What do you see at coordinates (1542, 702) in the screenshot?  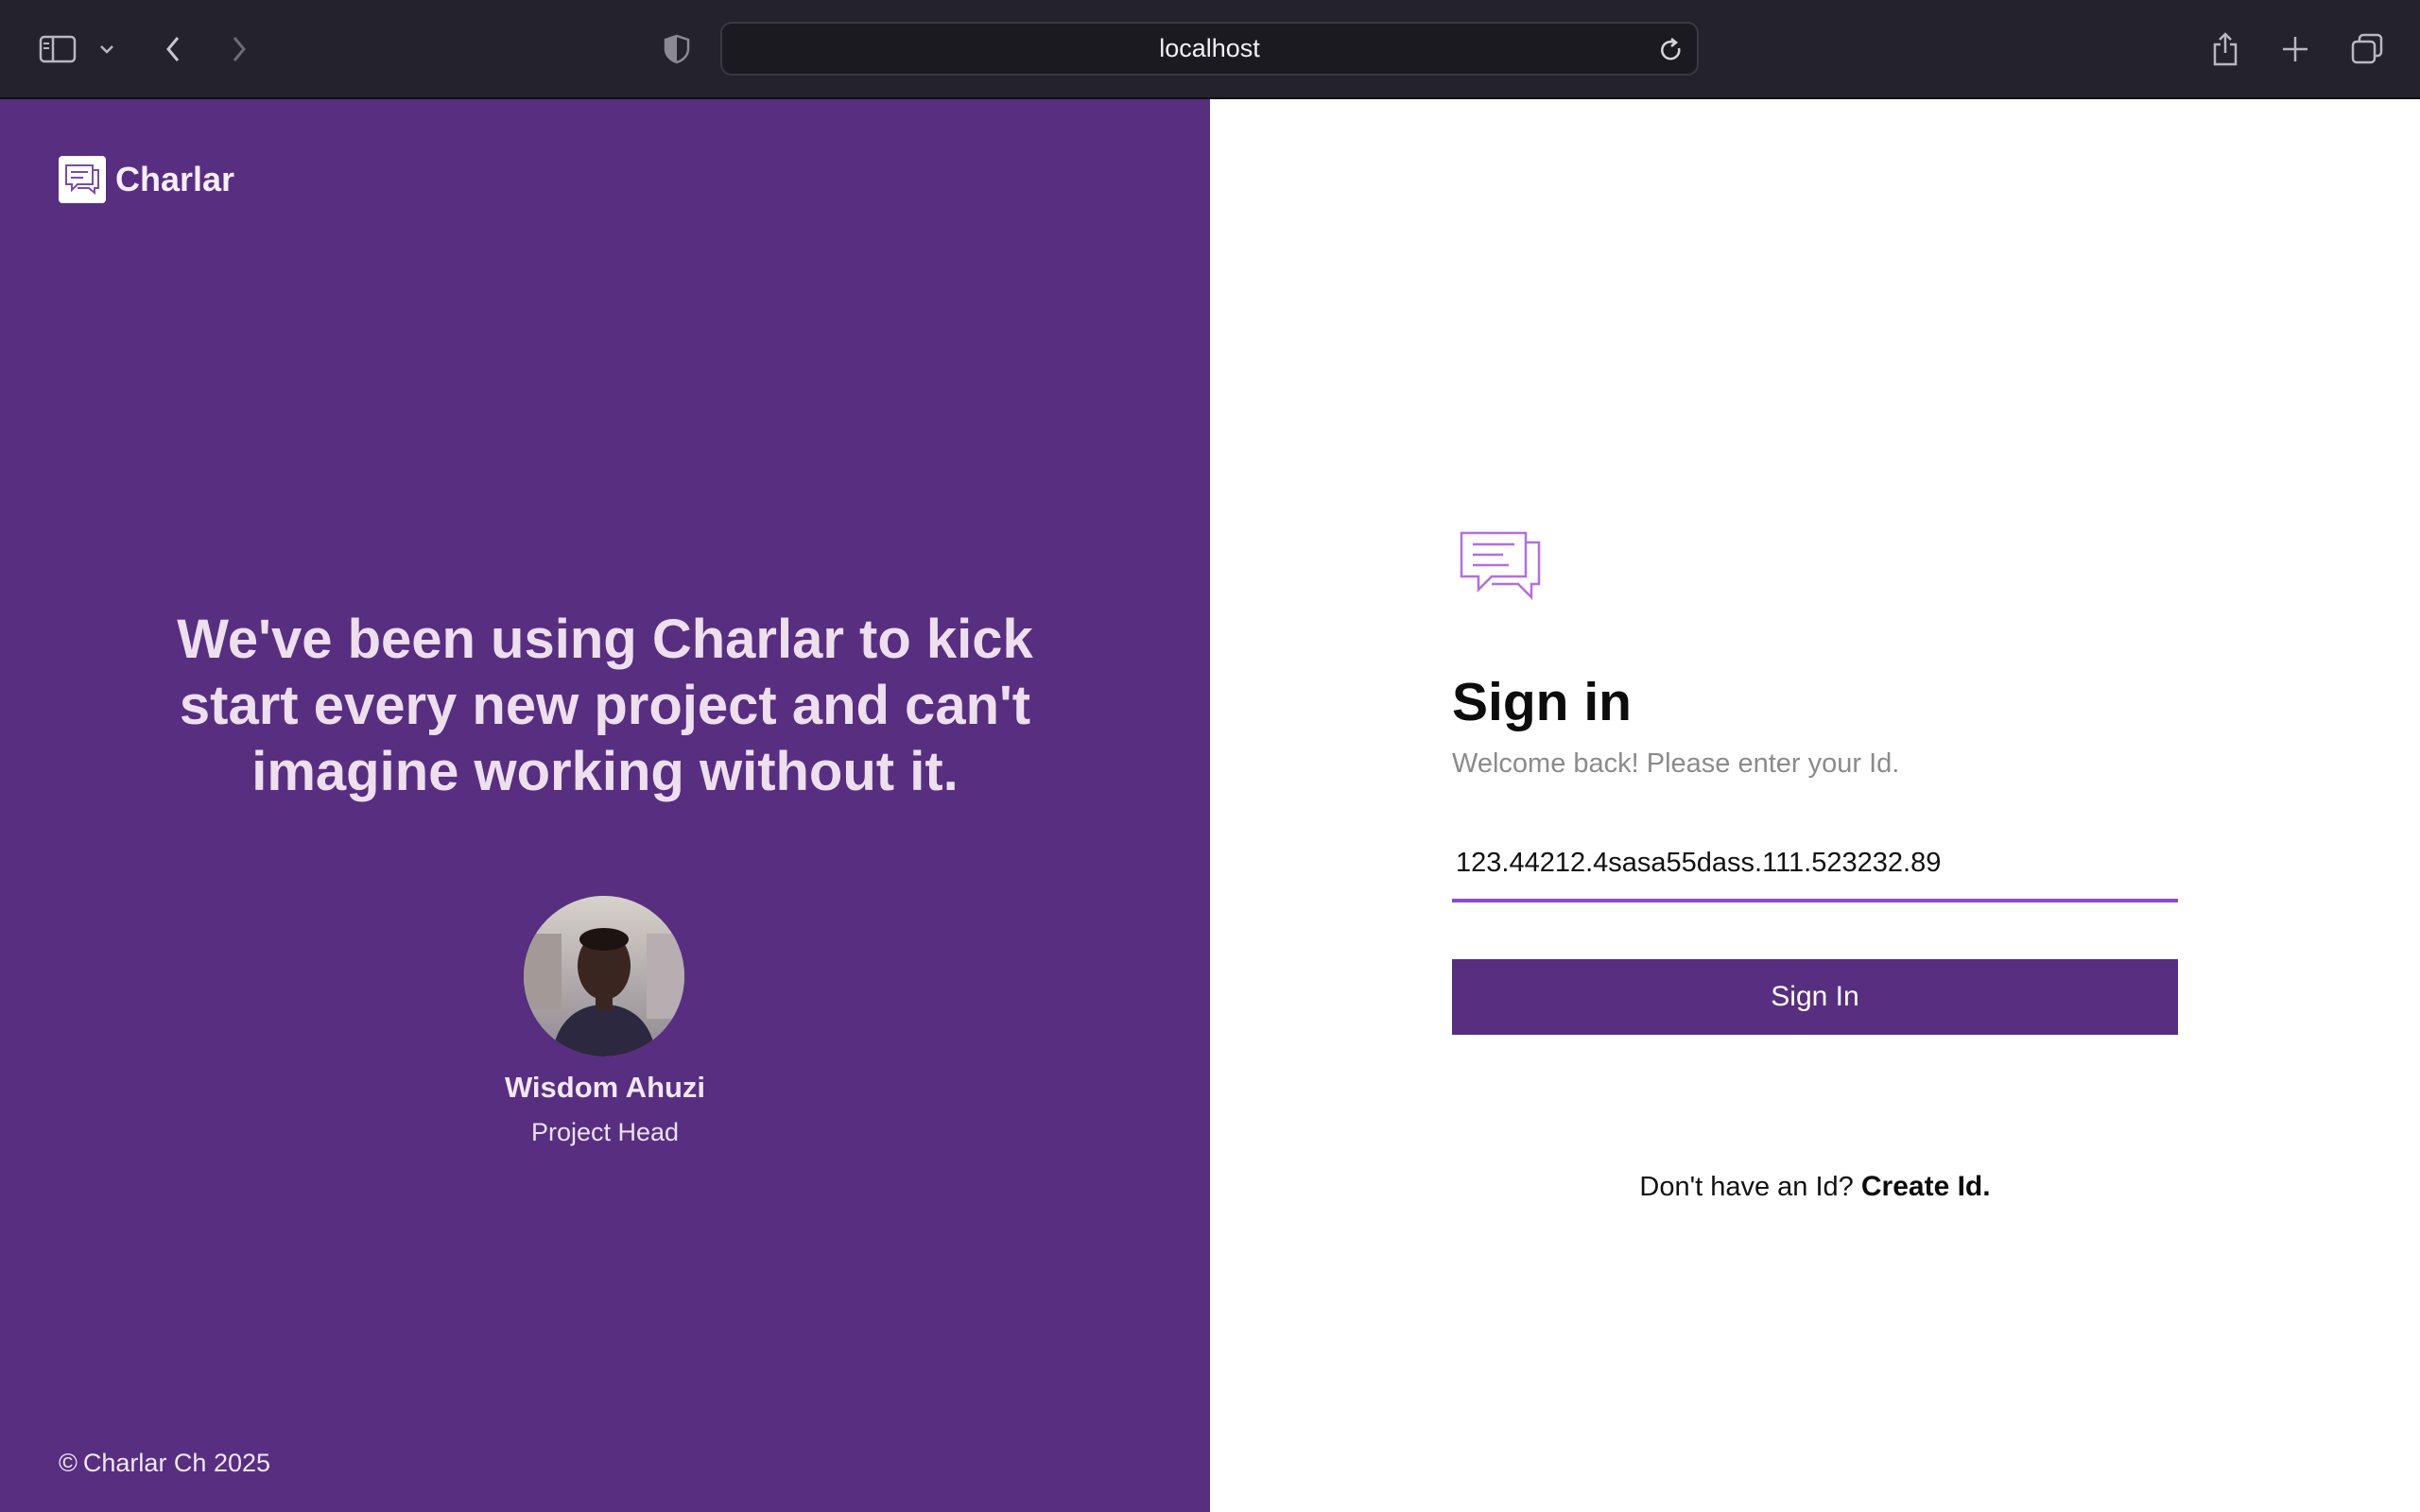 I see `page-title: Sign in` at bounding box center [1542, 702].